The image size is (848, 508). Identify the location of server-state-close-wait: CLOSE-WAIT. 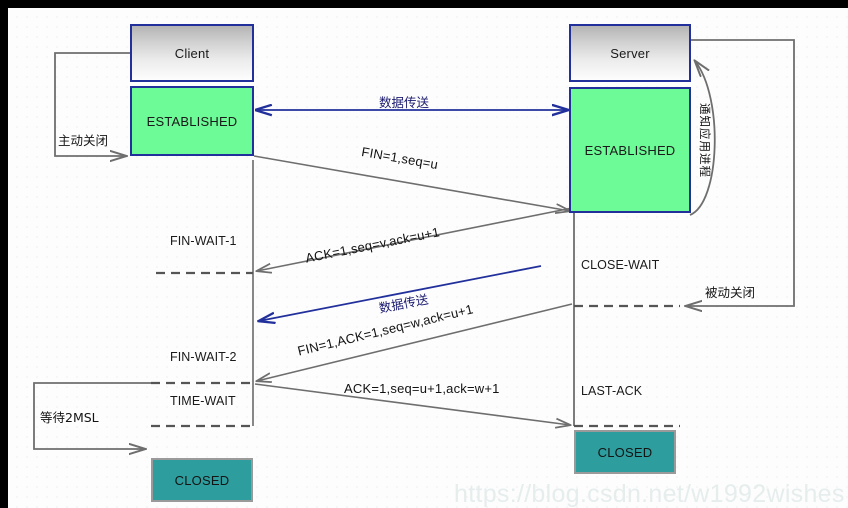
(620, 265).